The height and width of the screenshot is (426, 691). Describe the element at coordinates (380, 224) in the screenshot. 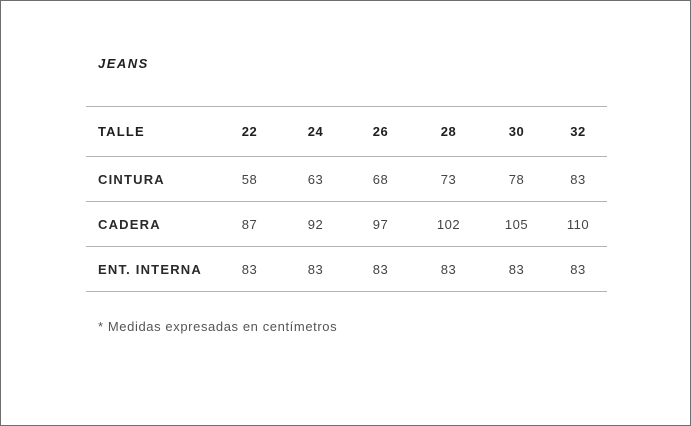

I see `table-cell: 97` at that location.